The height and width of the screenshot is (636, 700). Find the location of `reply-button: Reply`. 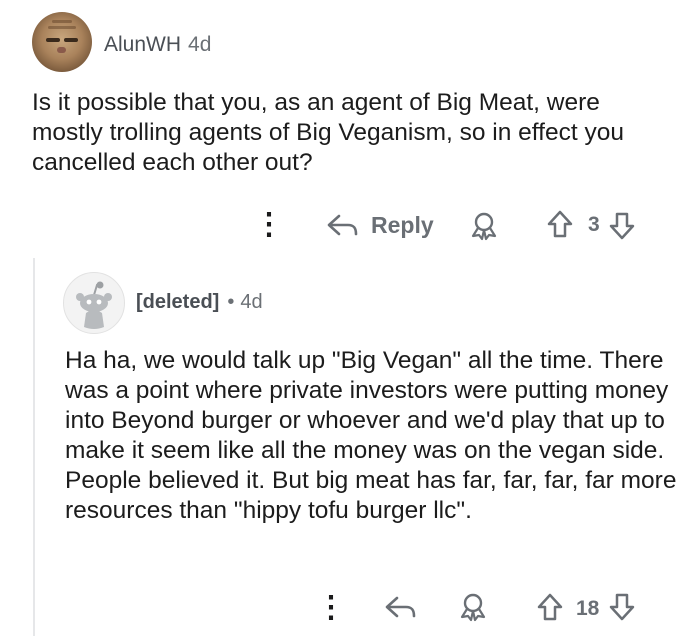

reply-button: Reply is located at coordinates (380, 225).